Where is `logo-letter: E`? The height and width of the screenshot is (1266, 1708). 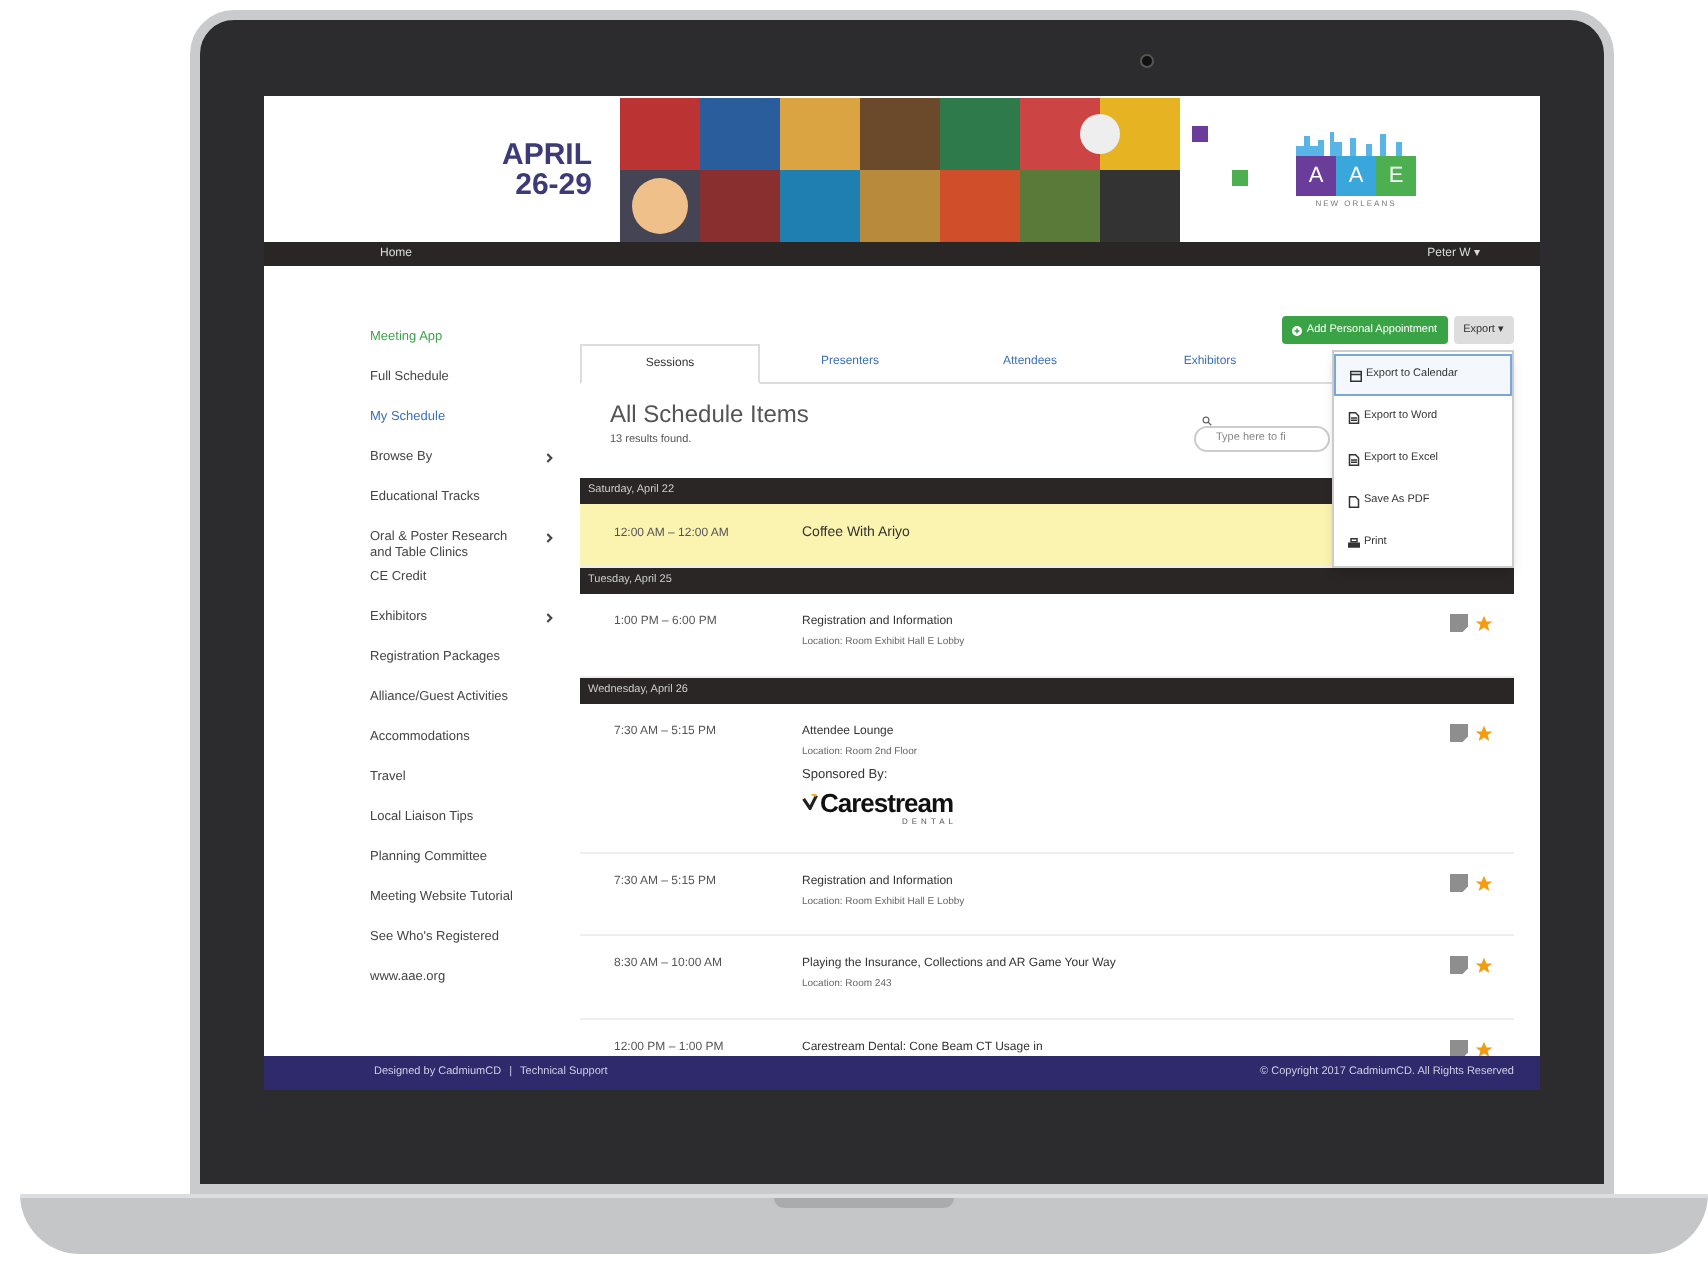 logo-letter: E is located at coordinates (1396, 176).